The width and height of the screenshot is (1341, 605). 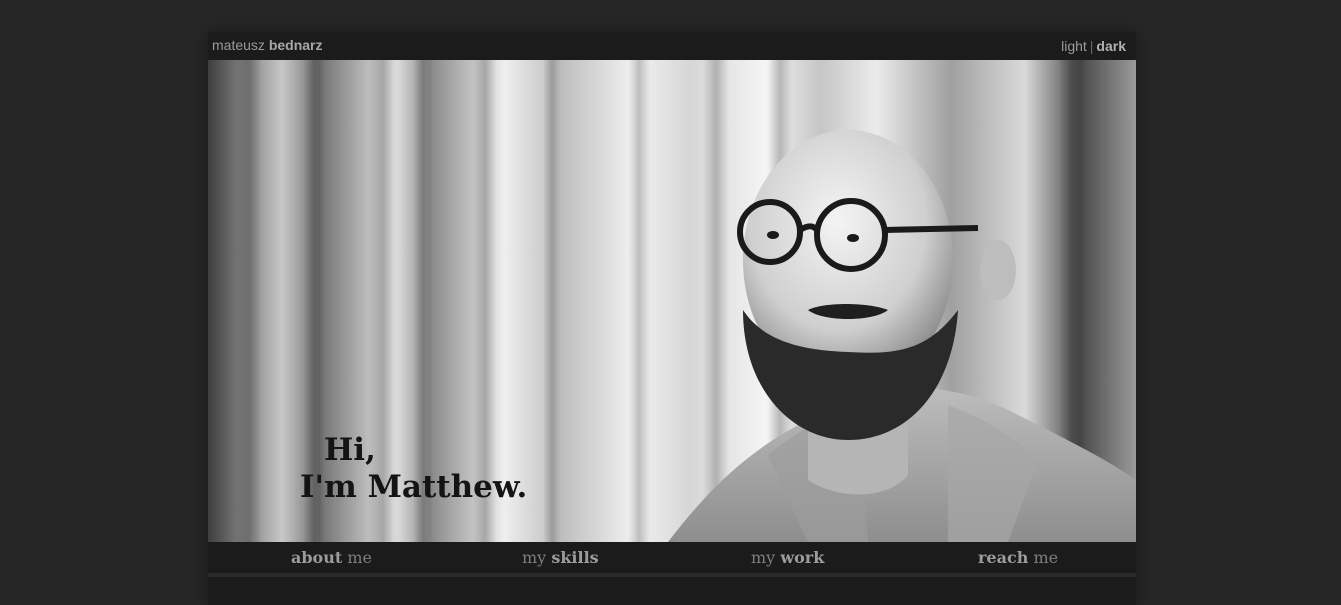 What do you see at coordinates (672, 46) in the screenshot?
I see `top-bar: mateusz bednarz light | dark` at bounding box center [672, 46].